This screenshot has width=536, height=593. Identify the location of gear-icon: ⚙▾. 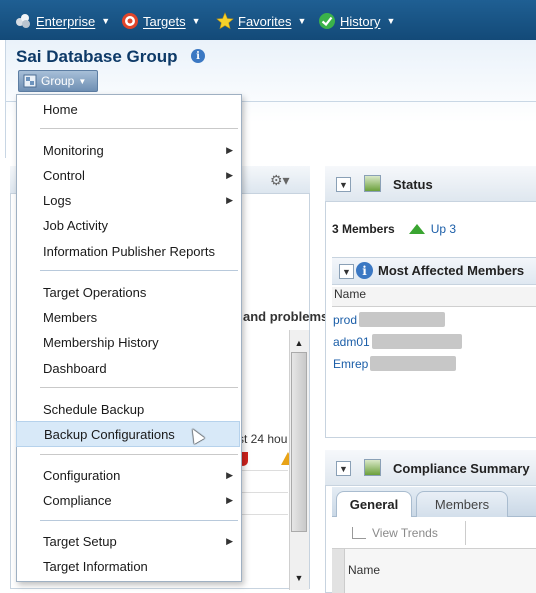
(284, 180).